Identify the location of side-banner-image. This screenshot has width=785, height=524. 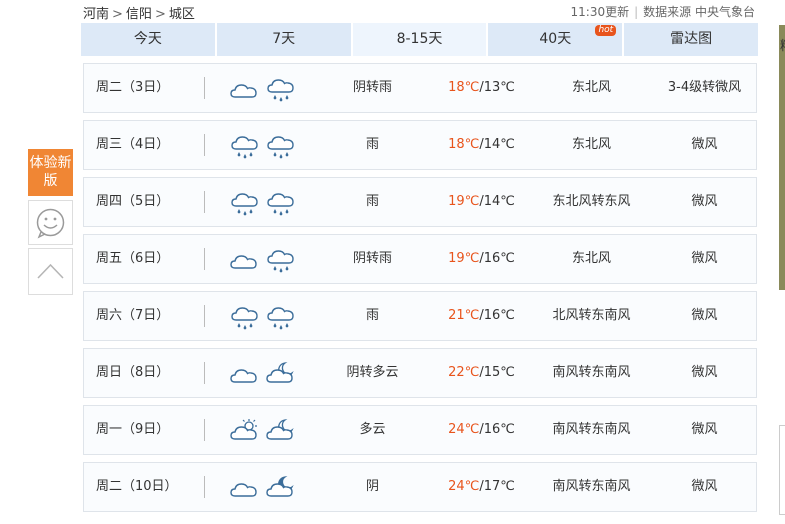
(782, 157).